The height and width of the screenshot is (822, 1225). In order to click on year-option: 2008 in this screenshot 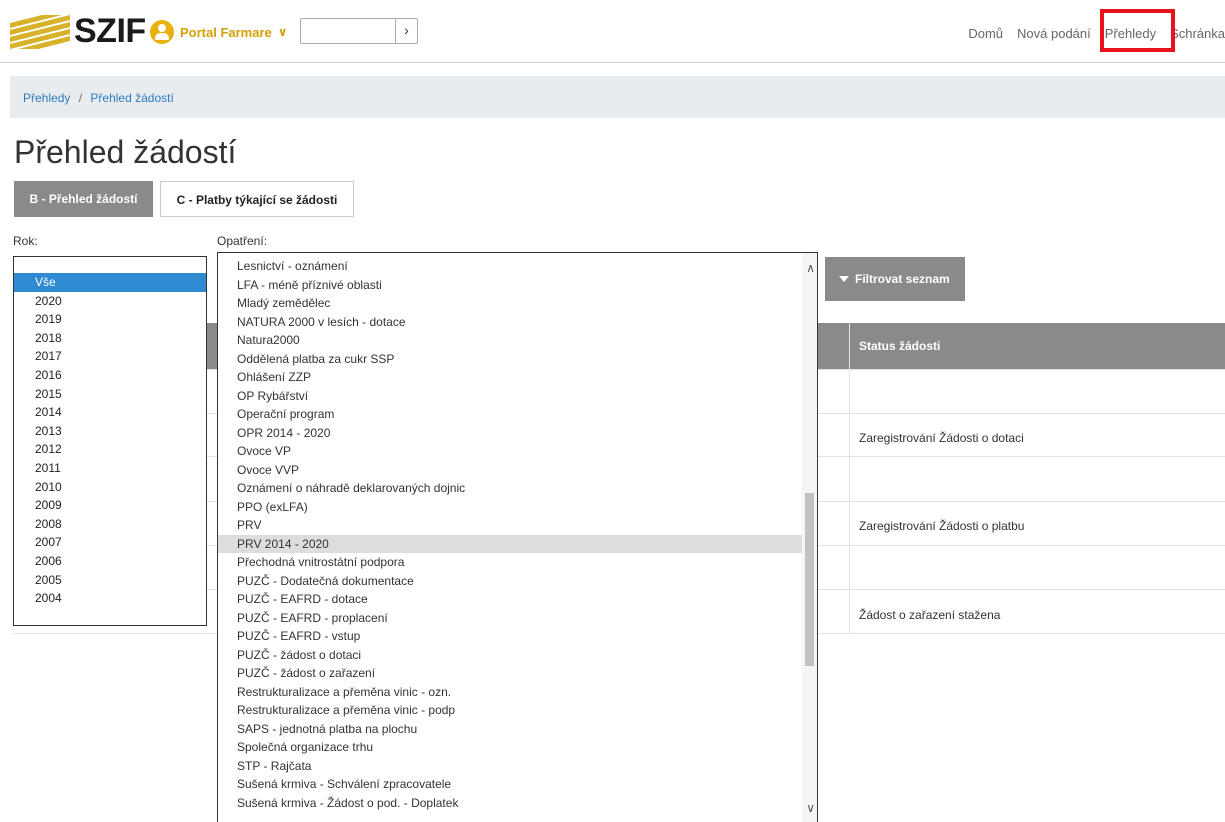, I will do `click(110, 524)`.